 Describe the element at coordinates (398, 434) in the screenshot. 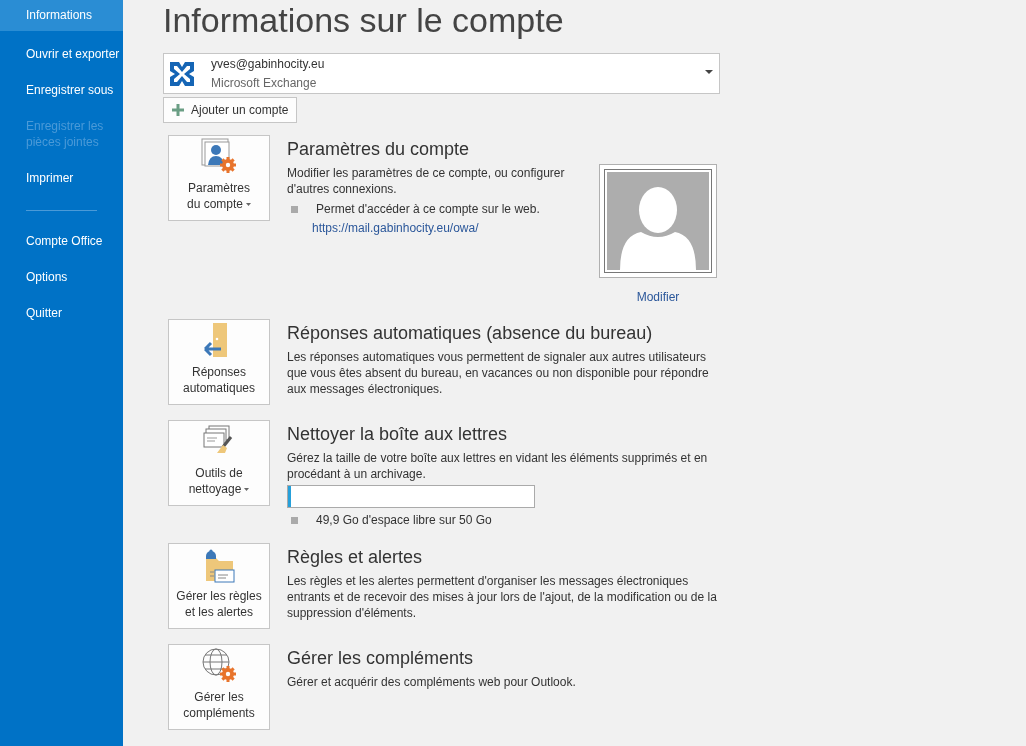

I see `section-heading: Nettoyer la boîte aux lettres` at that location.